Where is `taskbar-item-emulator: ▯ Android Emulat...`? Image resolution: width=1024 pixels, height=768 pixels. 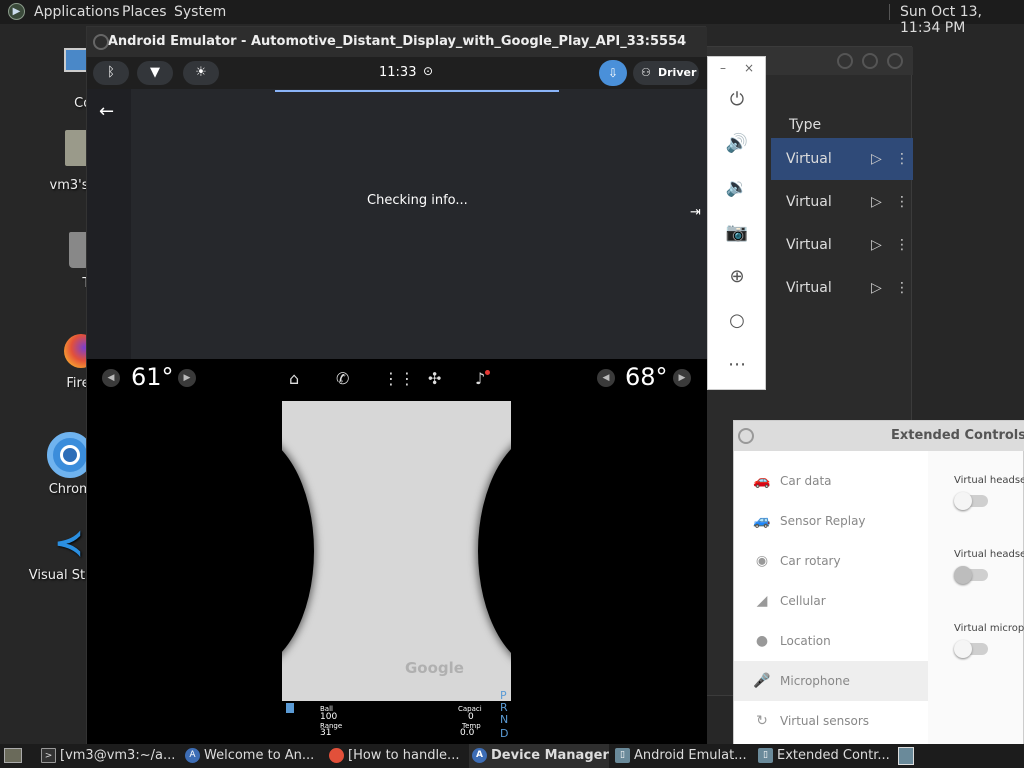
taskbar-item-emulator: ▯ Android Emulat... is located at coordinates (682, 756).